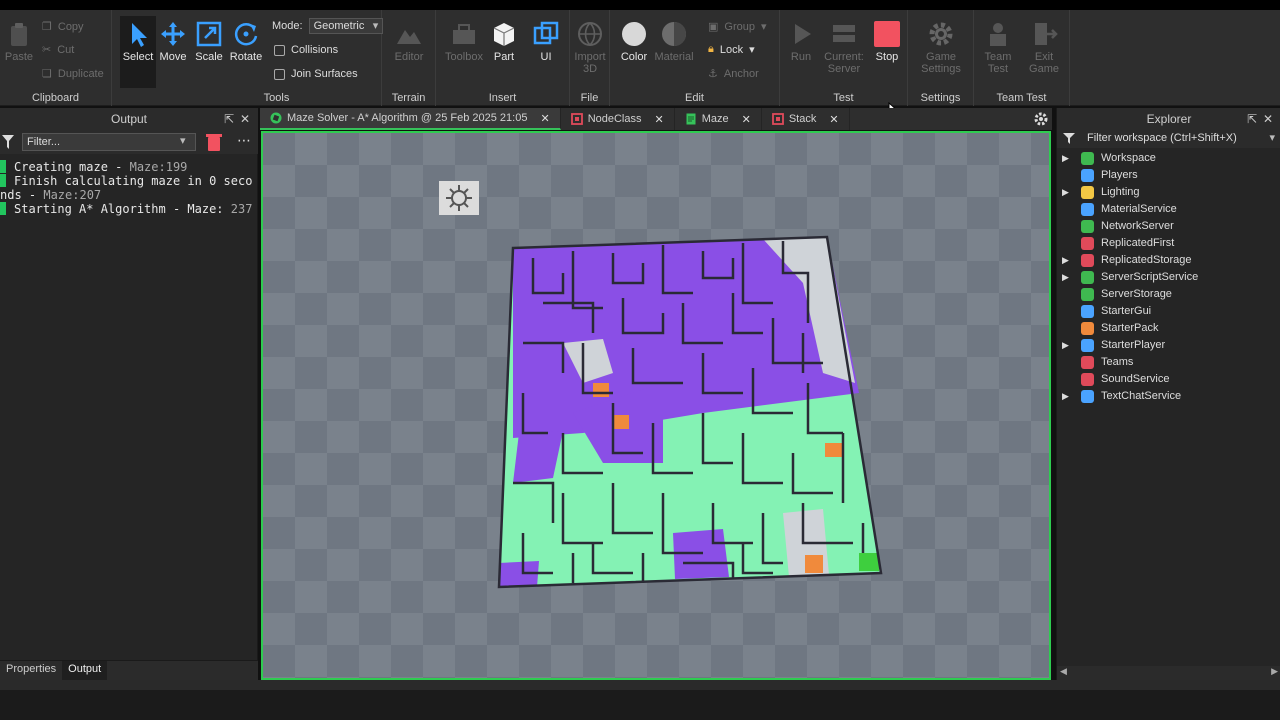 The width and height of the screenshot is (1280, 720). What do you see at coordinates (803, 34) in the screenshot?
I see `play-icon` at bounding box center [803, 34].